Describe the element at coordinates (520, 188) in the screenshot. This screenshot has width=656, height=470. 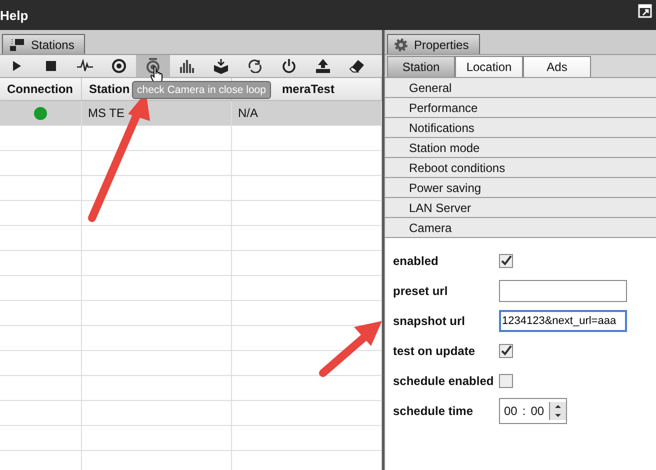
I see `category-item: Power saving` at that location.